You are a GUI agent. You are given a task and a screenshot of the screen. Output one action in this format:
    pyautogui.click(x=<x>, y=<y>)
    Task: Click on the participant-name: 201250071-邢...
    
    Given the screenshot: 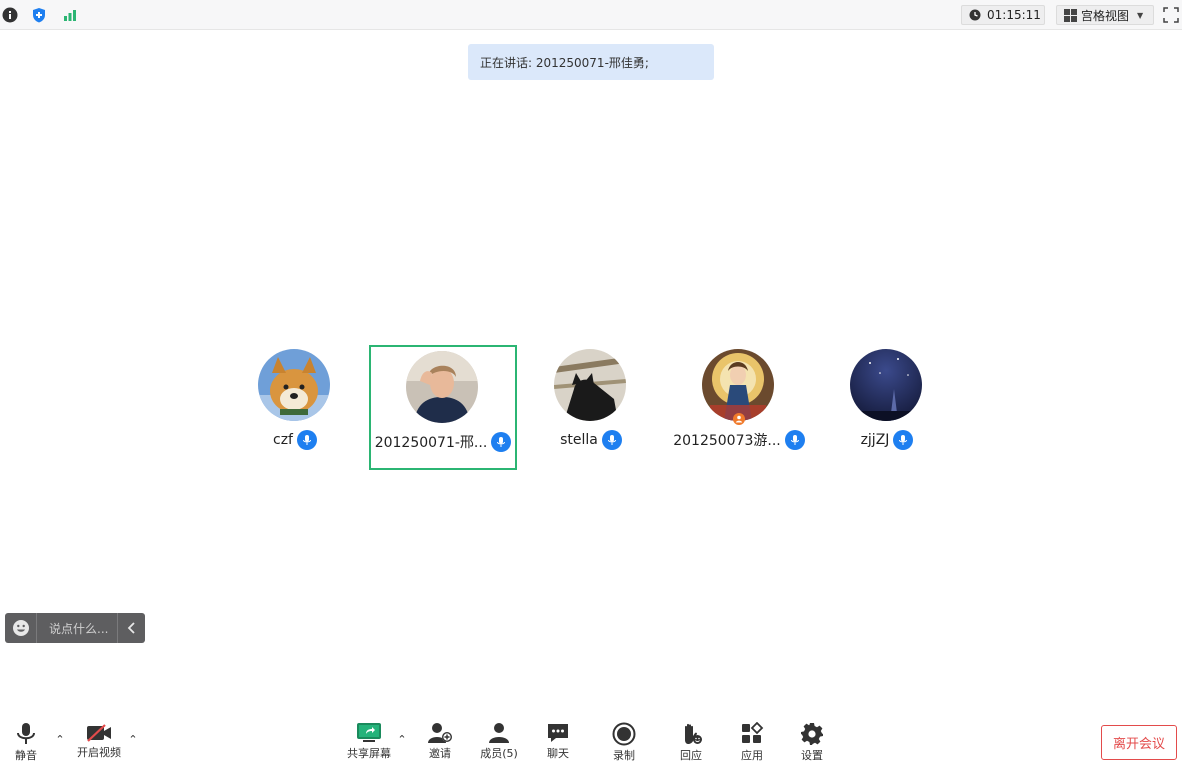 What is the action you would take?
    pyautogui.click(x=431, y=443)
    